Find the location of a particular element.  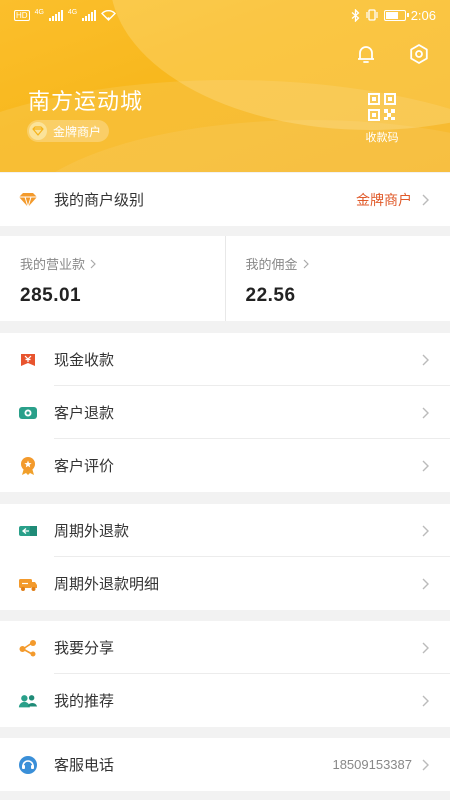

hd-badge: HD is located at coordinates (22, 15).